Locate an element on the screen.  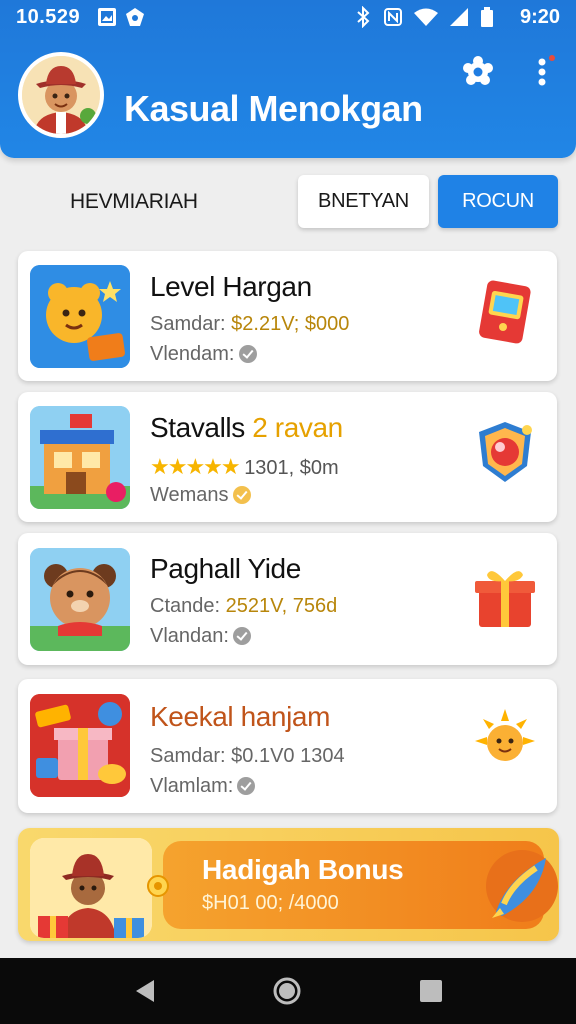
game-status: Vlamlam: is located at coordinates (203, 786).